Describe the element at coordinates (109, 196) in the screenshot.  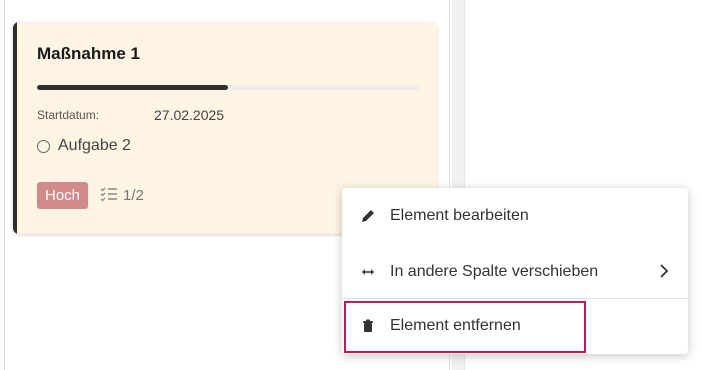
I see `checklist-icon` at that location.